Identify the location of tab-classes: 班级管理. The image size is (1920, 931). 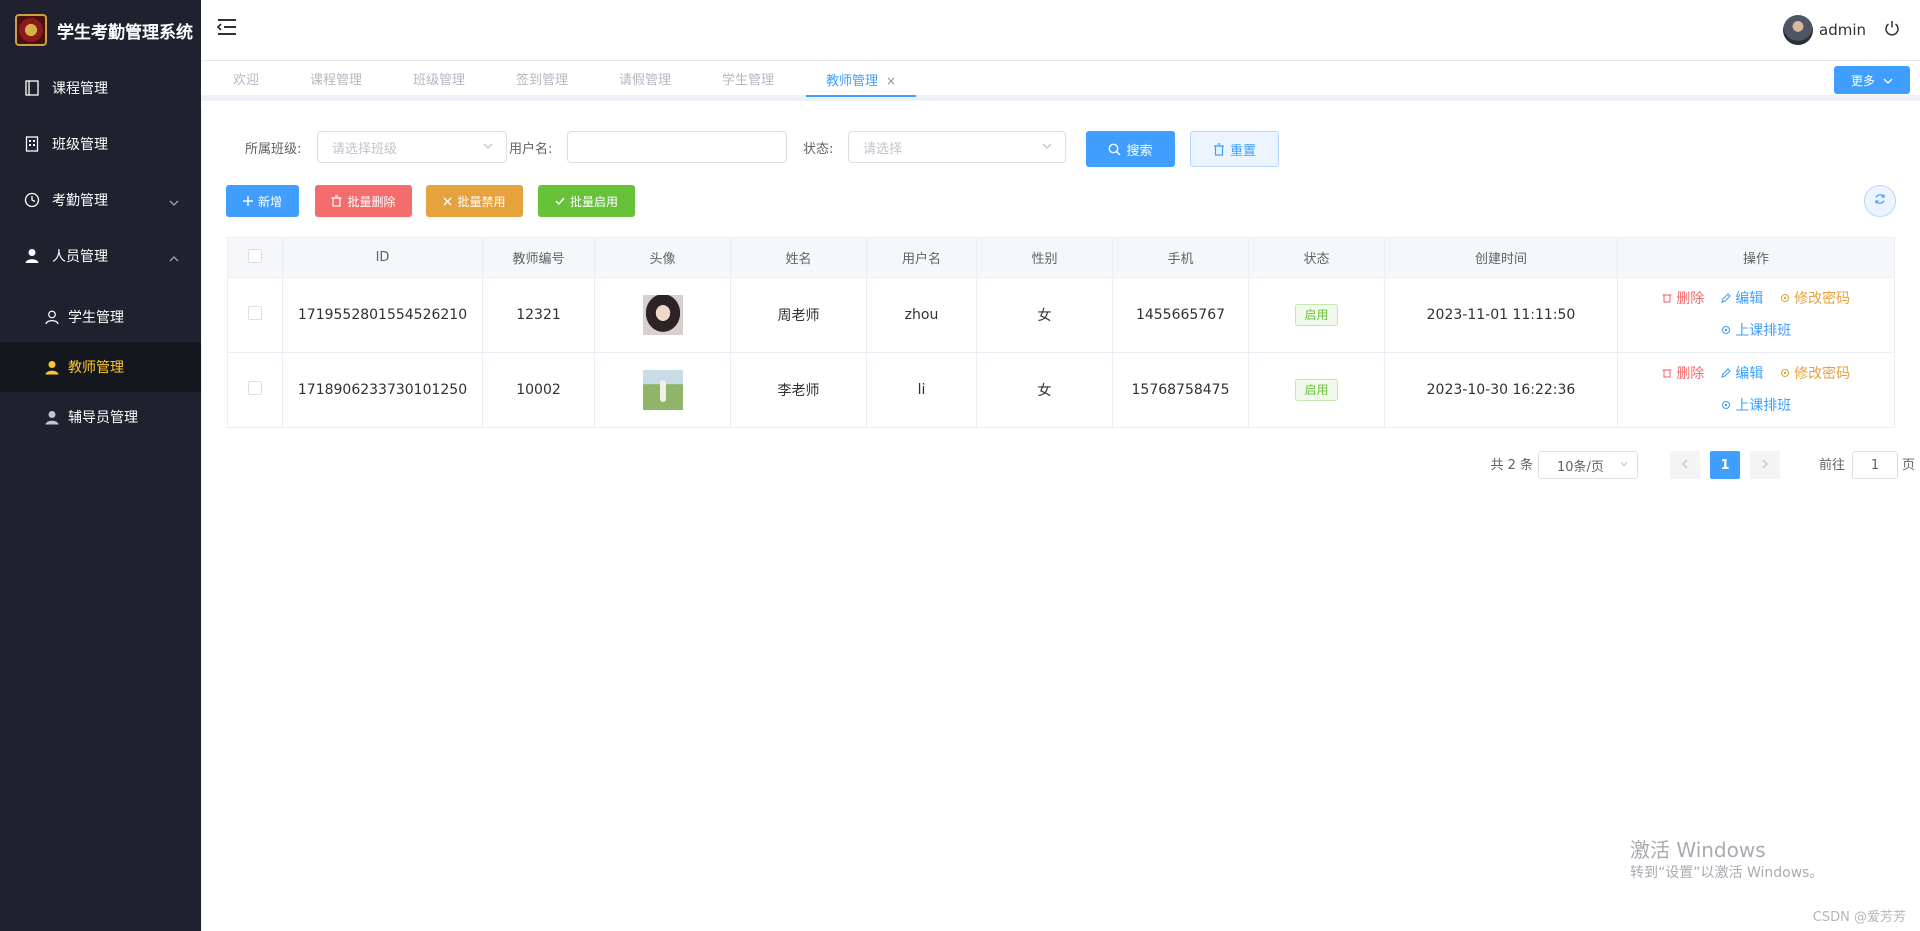
(439, 79).